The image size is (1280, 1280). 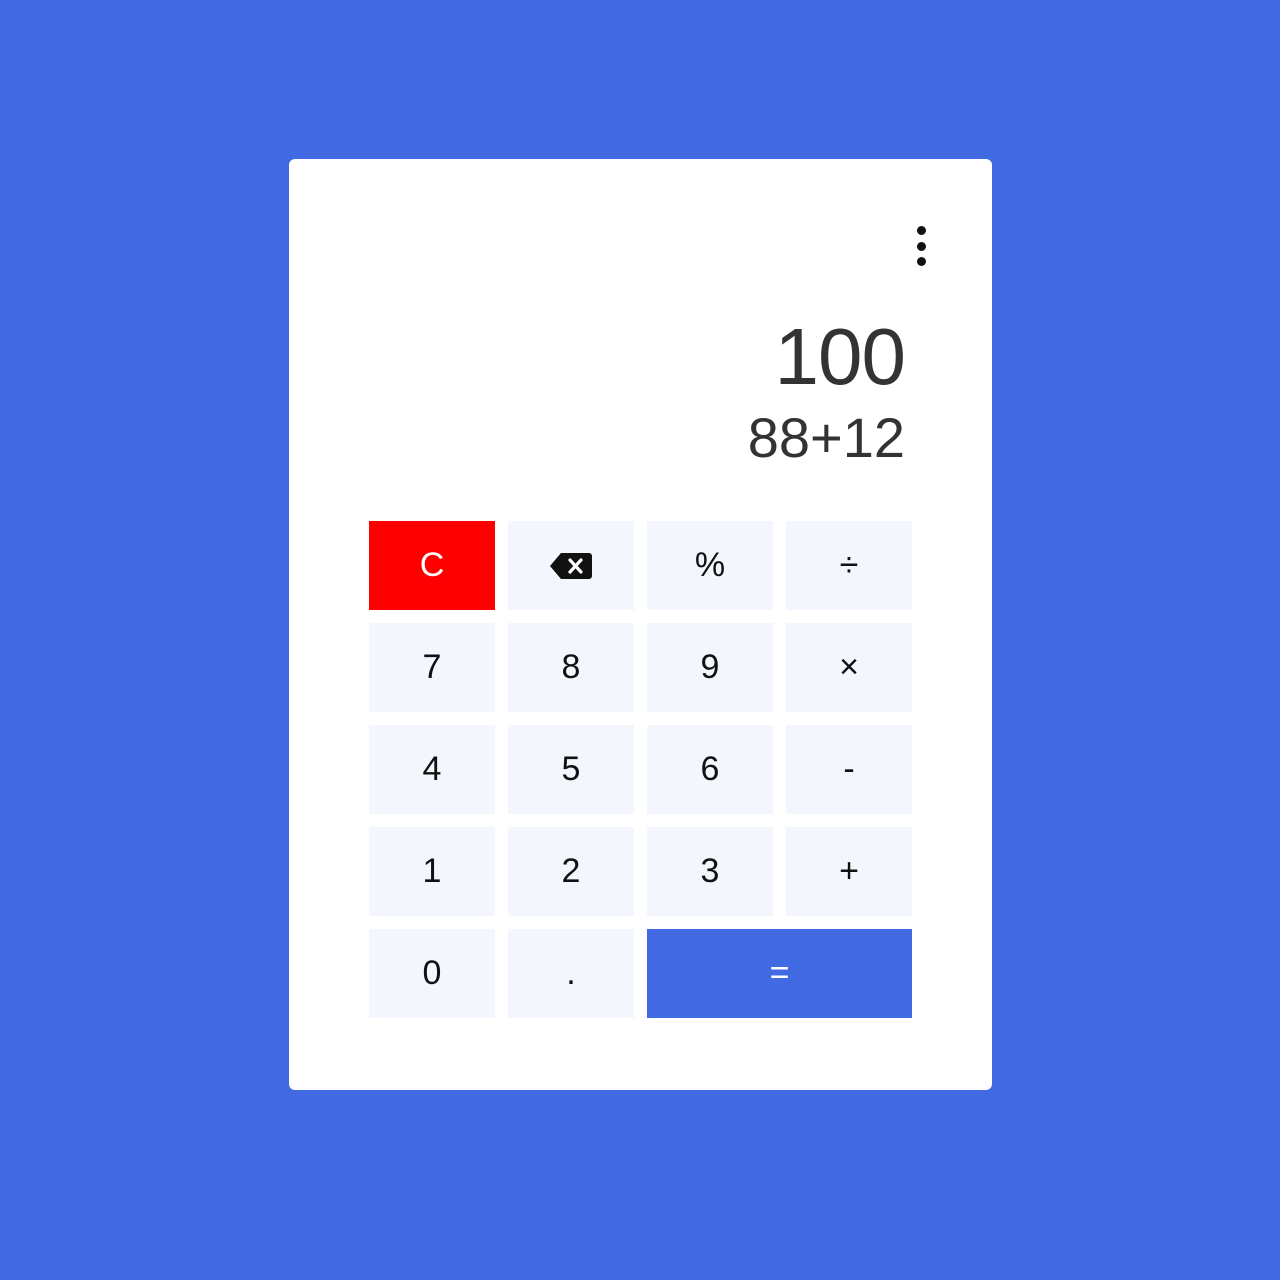 What do you see at coordinates (432, 973) in the screenshot?
I see `digit-0-button: 0` at bounding box center [432, 973].